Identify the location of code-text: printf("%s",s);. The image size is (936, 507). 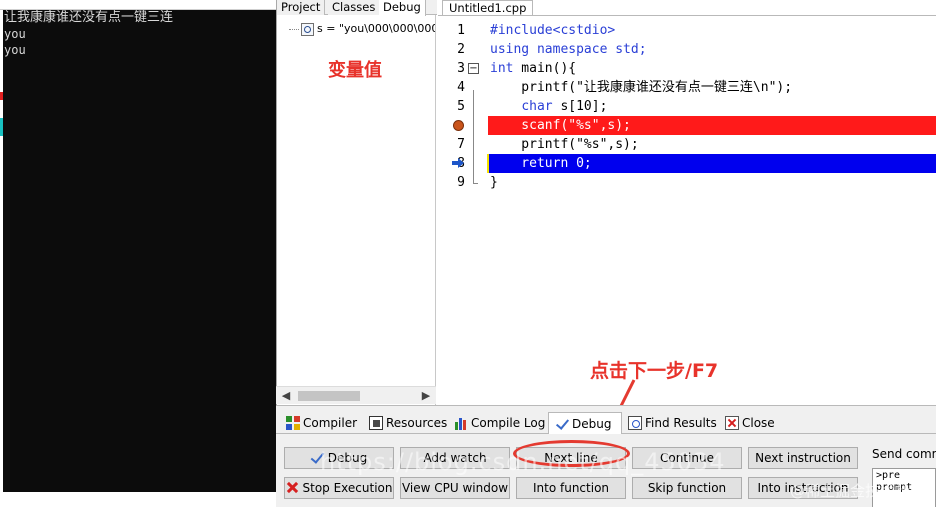
(564, 144).